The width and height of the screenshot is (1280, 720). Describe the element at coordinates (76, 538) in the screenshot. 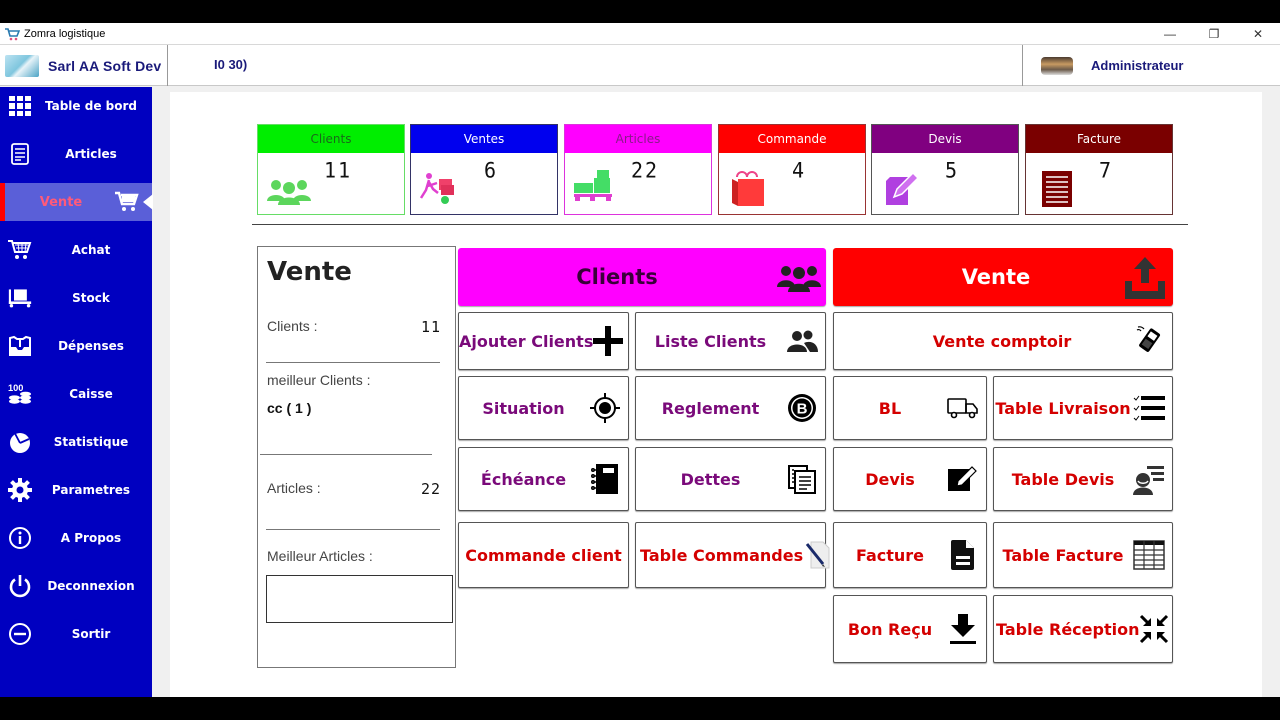

I see `sidebar-item-a-propos: A Propos` at that location.